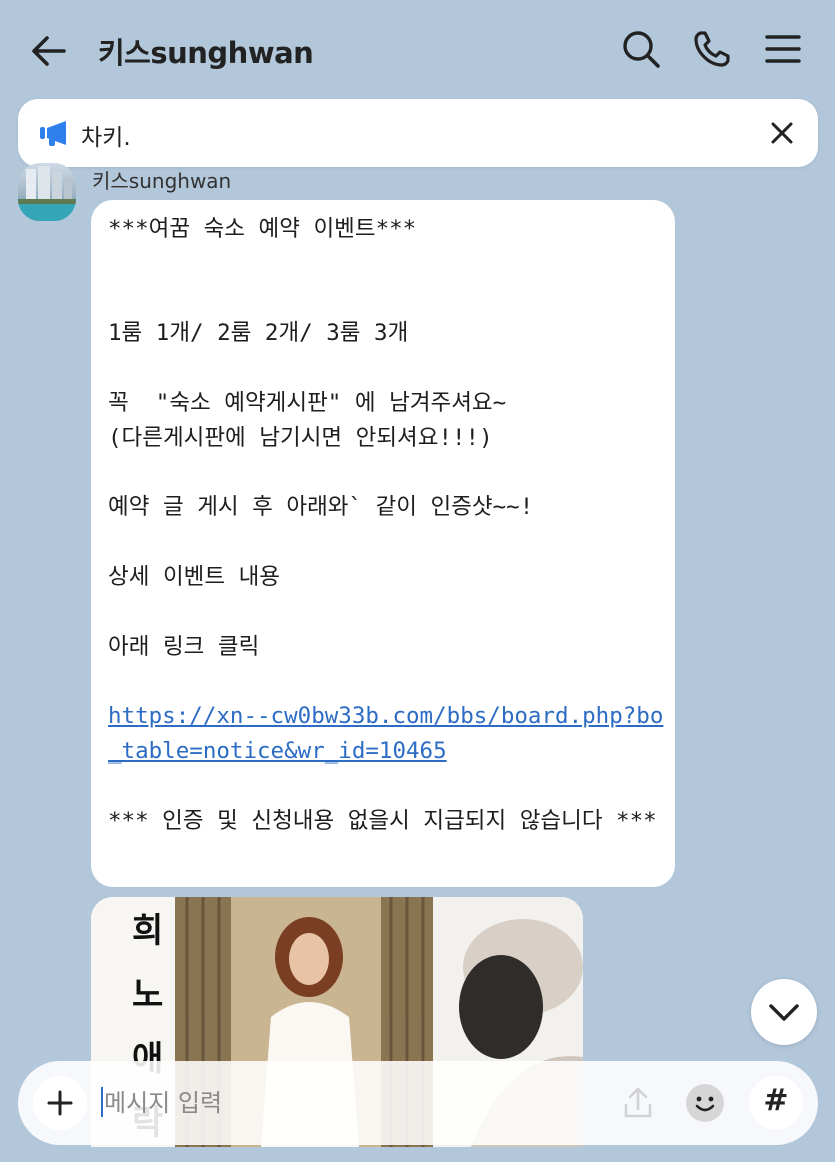  I want to click on avatar-building-picture, so click(47, 193).